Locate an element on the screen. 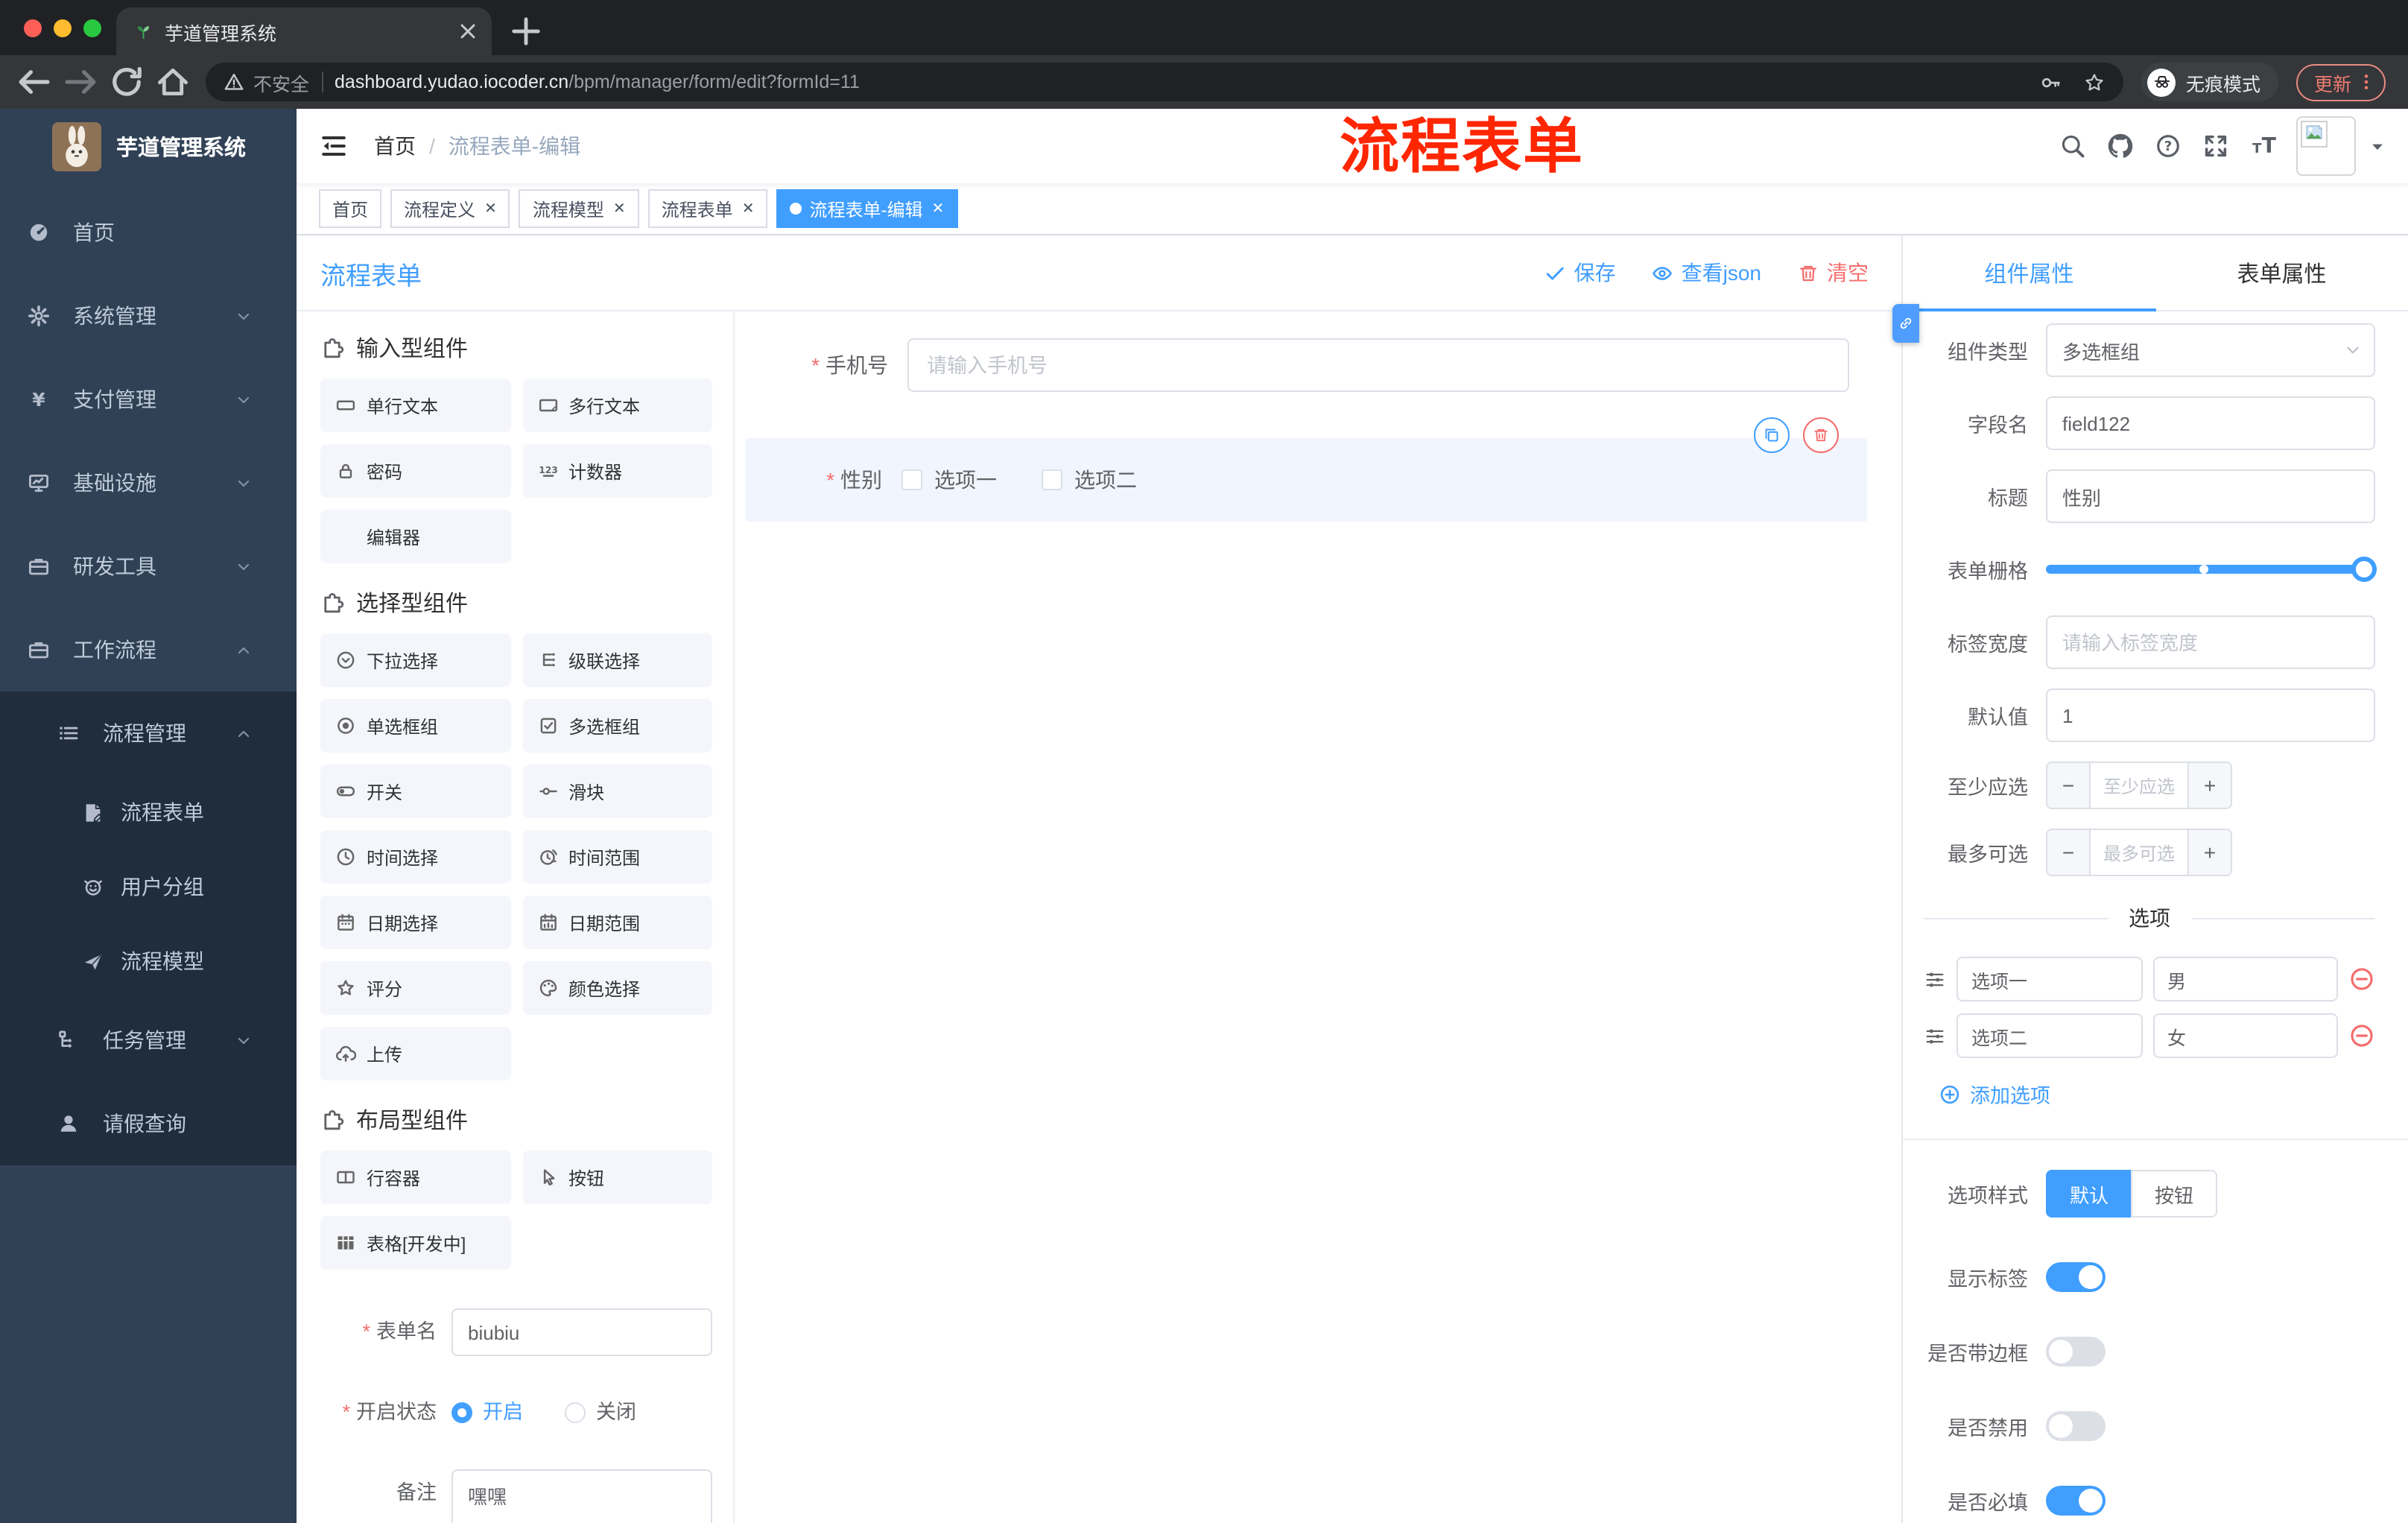  home-icon is located at coordinates (172, 82).